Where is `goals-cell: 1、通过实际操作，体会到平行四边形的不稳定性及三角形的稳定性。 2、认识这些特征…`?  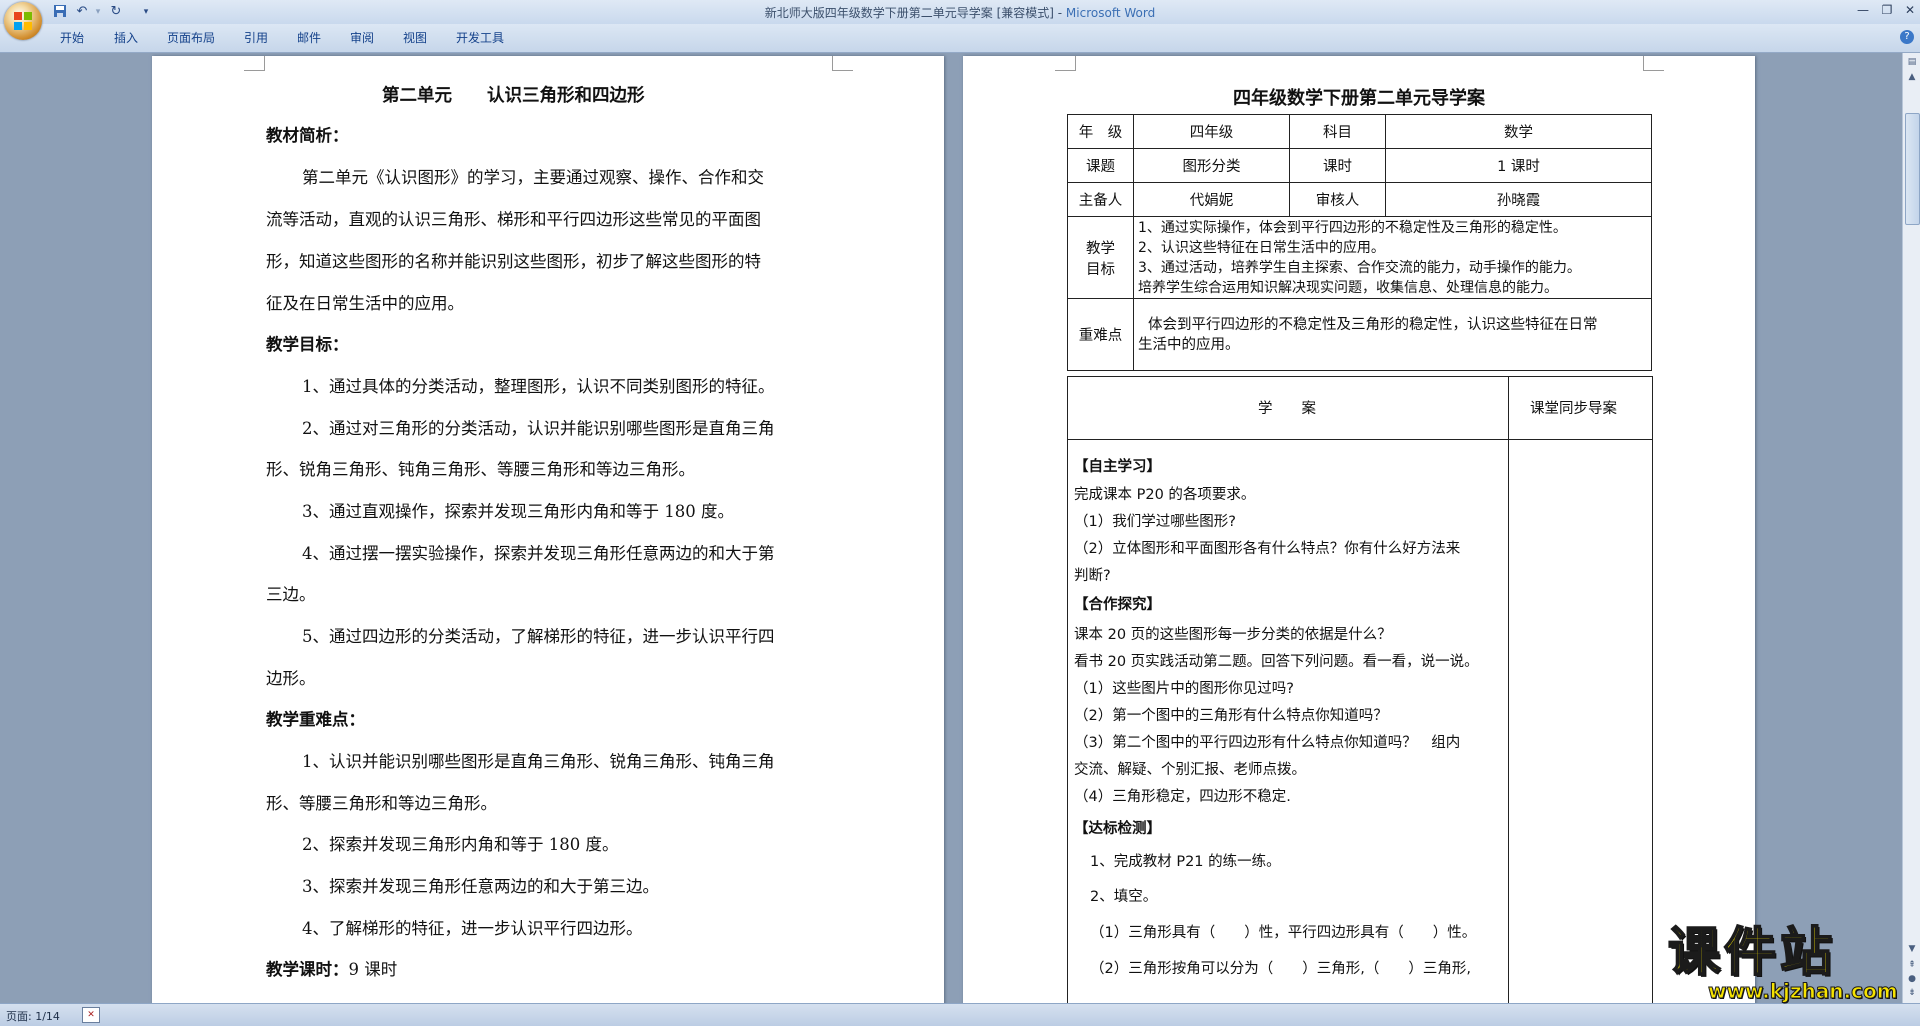
goals-cell: 1、通过实际操作，体会到平行四边形的不稳定性及三角形的稳定性。 2、认识这些特征… is located at coordinates (1392, 257).